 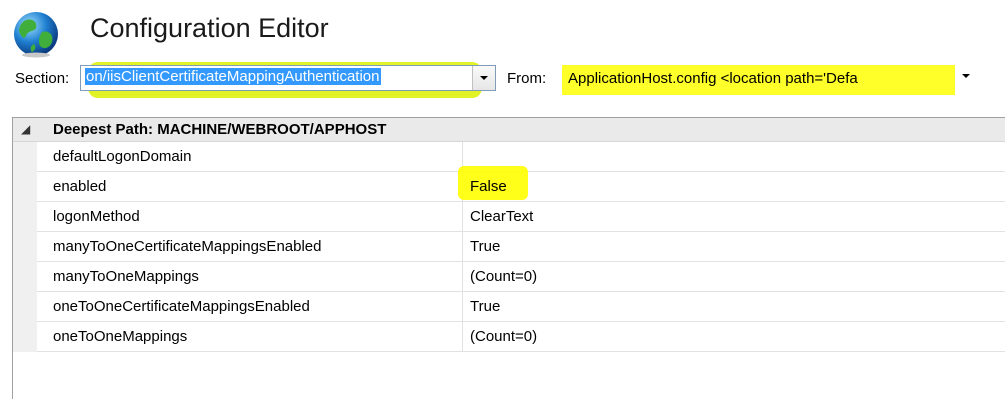 What do you see at coordinates (509, 130) in the screenshot?
I see `group-header: ◢ Deepest Path: MACHINE/WEBROOT/APPHOST` at bounding box center [509, 130].